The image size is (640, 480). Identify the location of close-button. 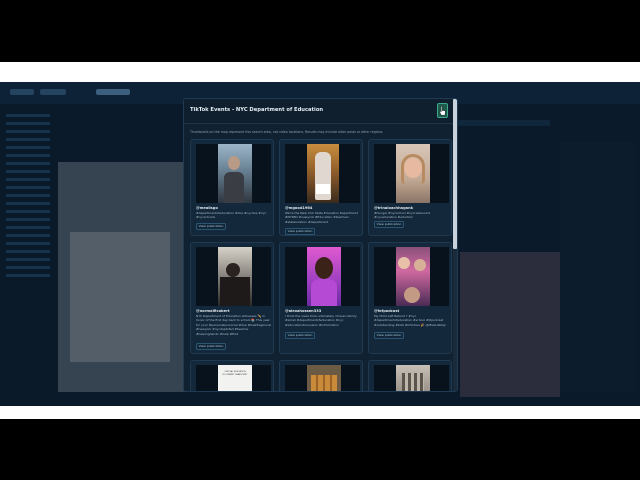
(442, 110).